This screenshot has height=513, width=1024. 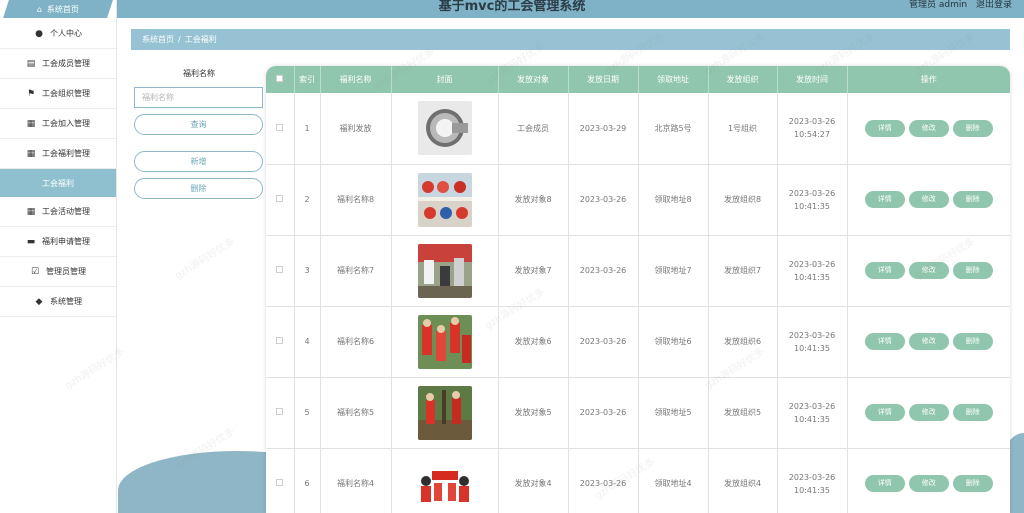 I want to click on flag-icon: ⚑, so click(x=31, y=93).